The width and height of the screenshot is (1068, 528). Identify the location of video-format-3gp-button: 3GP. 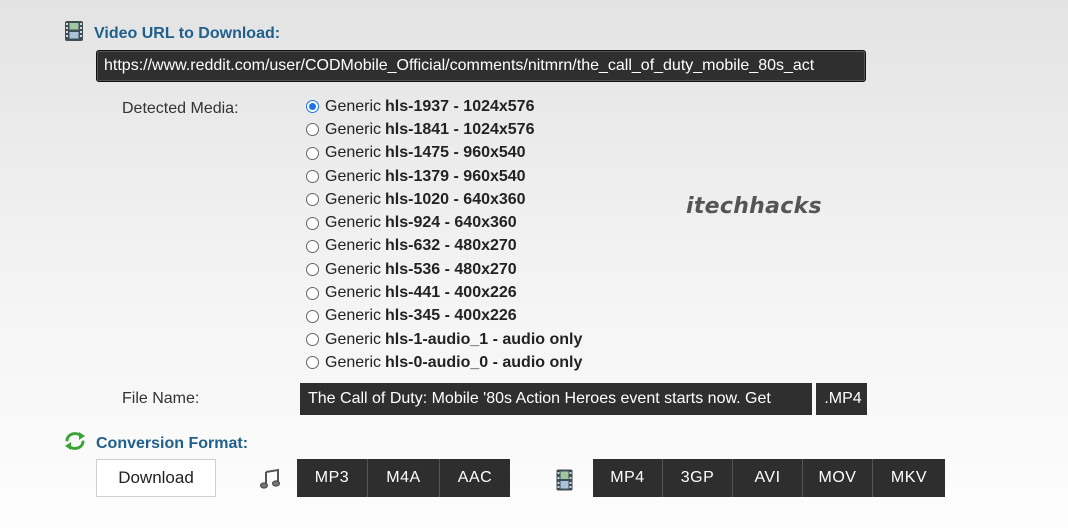
(698, 478).